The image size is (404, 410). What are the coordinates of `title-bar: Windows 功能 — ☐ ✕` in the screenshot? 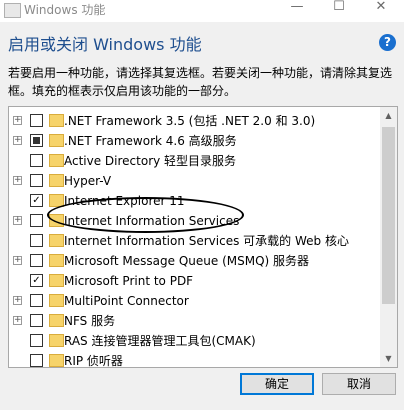 It's located at (202, 11).